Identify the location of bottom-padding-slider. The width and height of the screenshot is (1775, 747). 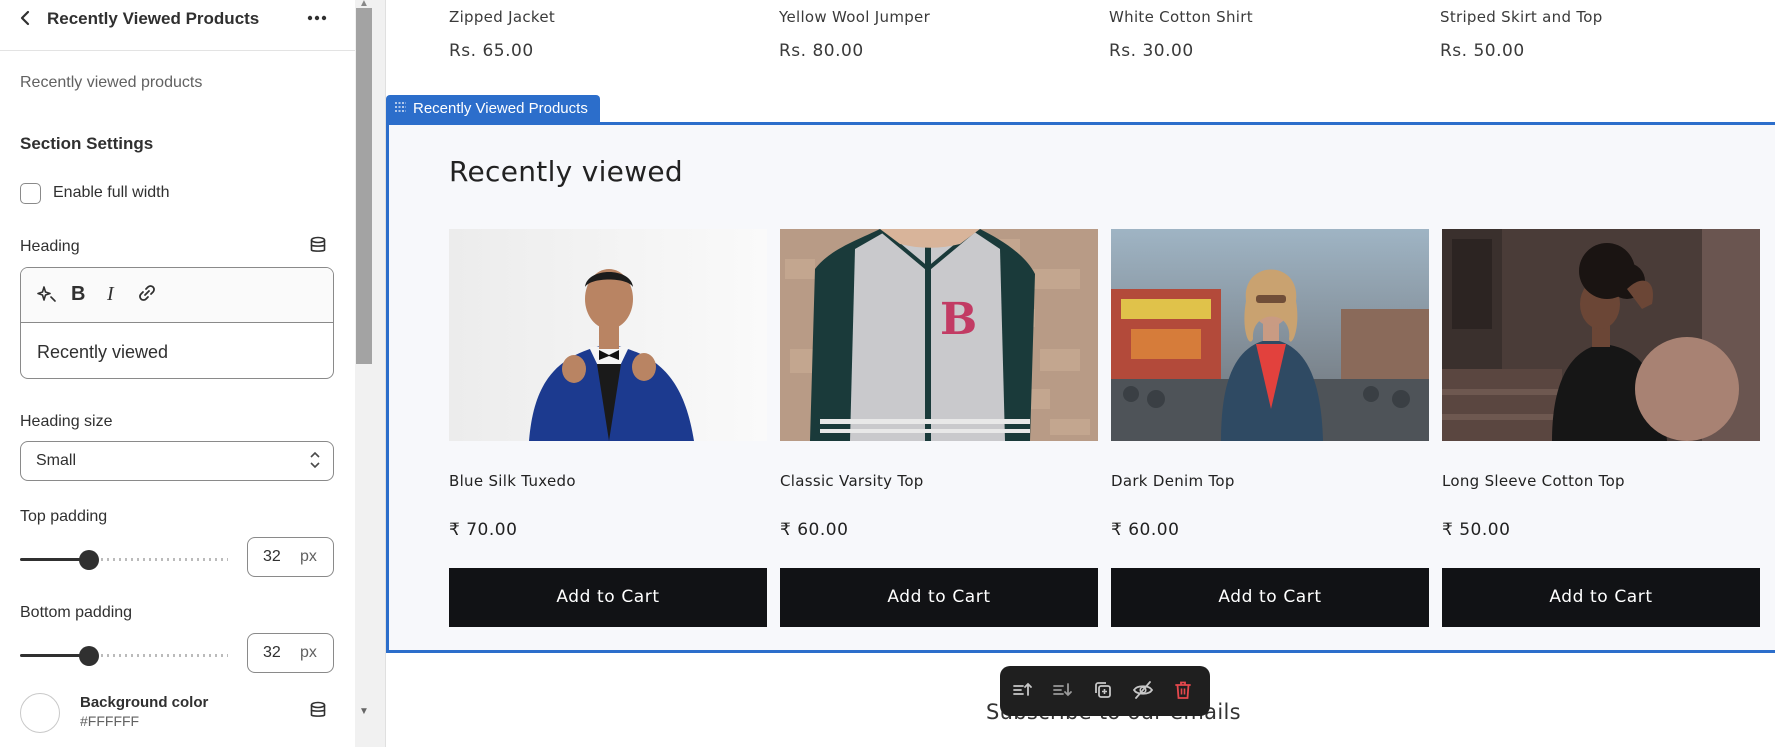
(124, 655).